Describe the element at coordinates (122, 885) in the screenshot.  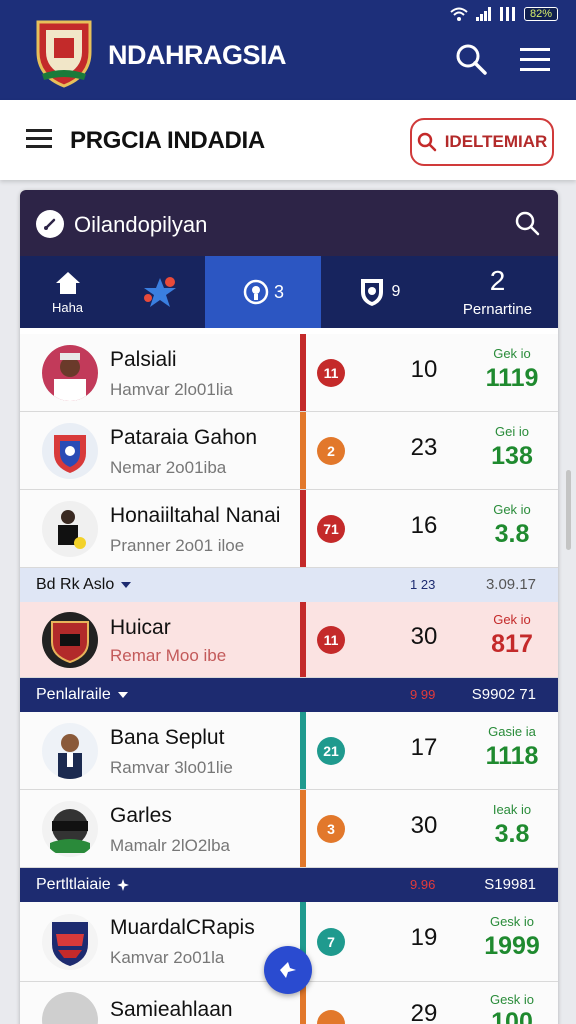
I see `sparkle-icon` at that location.